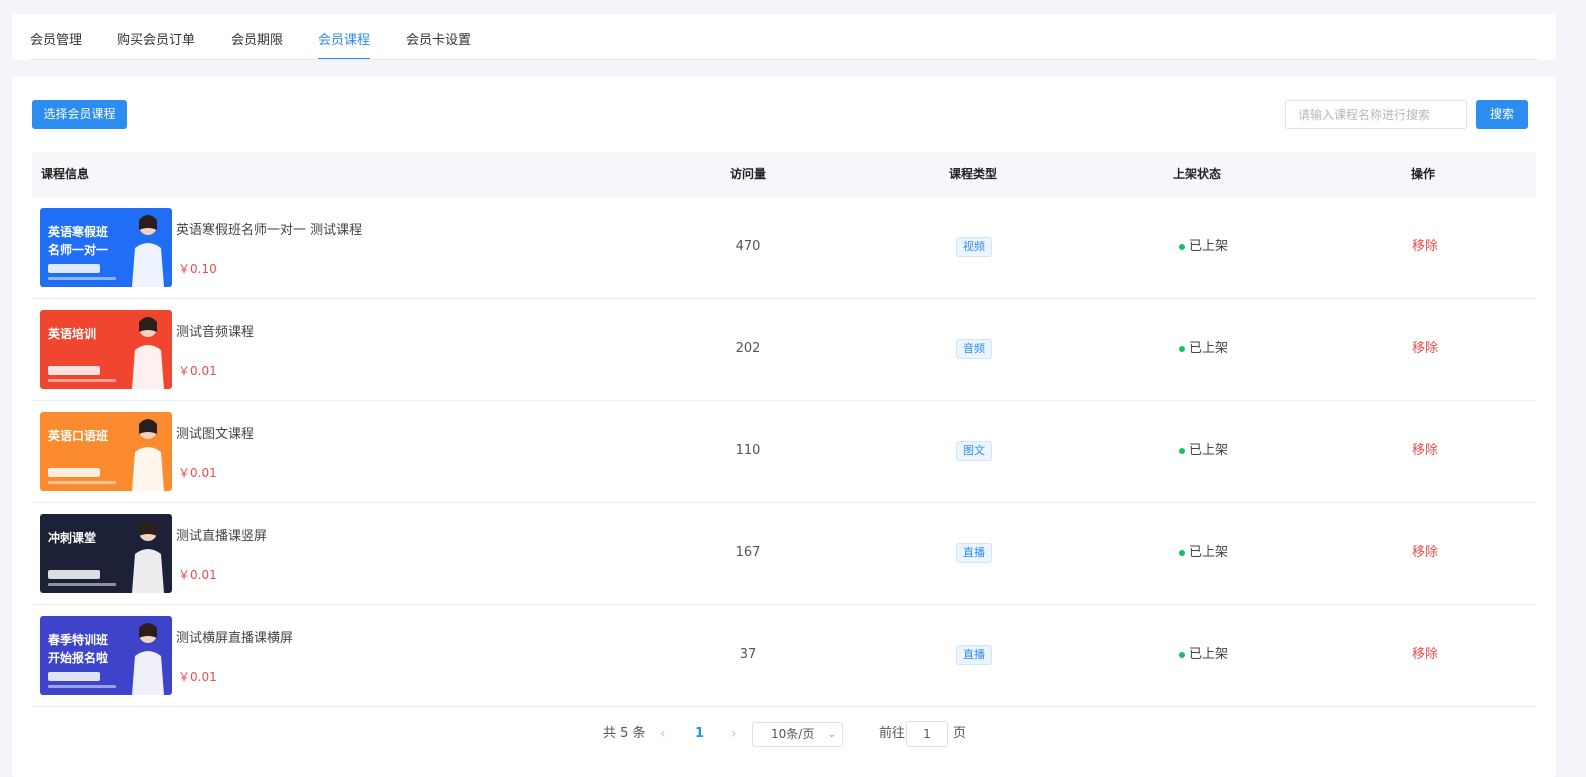 This screenshot has height=777, width=1586. Describe the element at coordinates (784, 656) in the screenshot. I see `table-row: 春季特训班 开始报名啦 测试横屏直播课横屏 ￥0.01 37 直播 已上架 移除` at that location.